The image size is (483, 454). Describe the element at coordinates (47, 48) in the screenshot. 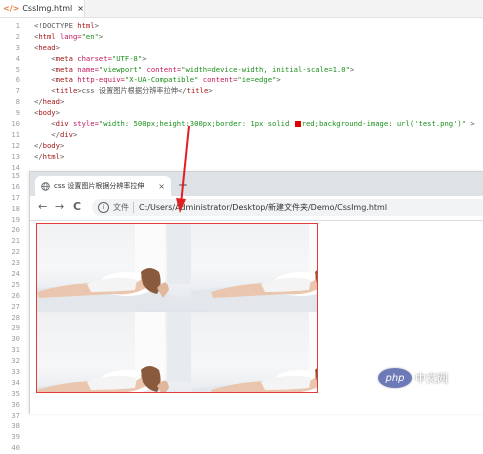

I see `code-text: <head>` at that location.